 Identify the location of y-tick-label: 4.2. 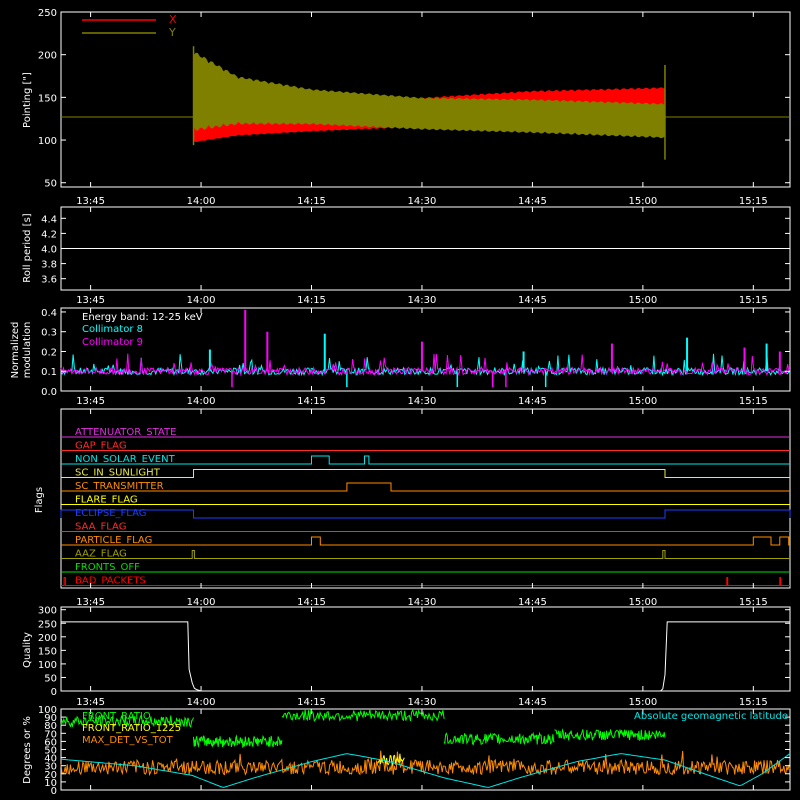
(49, 234).